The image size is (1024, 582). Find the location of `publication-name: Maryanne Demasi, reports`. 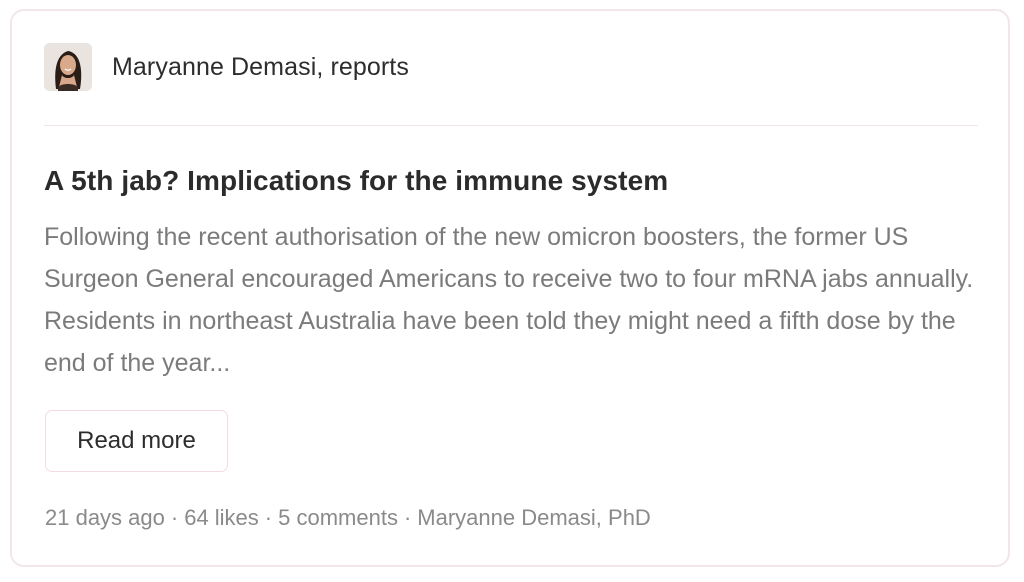

publication-name: Maryanne Demasi, reports is located at coordinates (260, 67).